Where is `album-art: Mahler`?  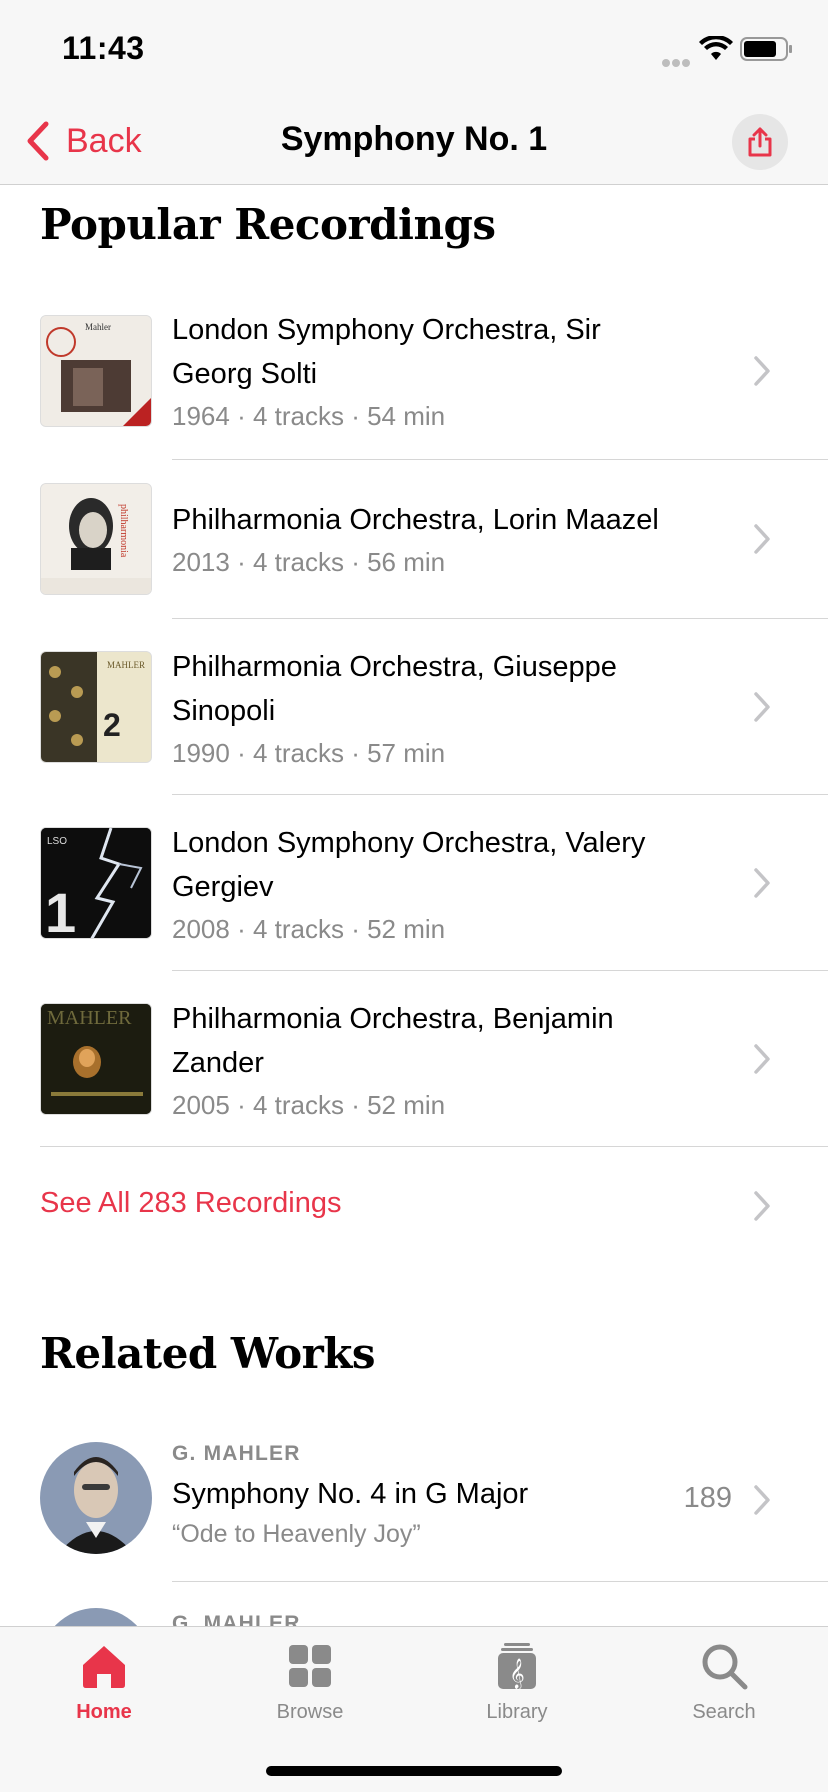 album-art: Mahler is located at coordinates (96, 371).